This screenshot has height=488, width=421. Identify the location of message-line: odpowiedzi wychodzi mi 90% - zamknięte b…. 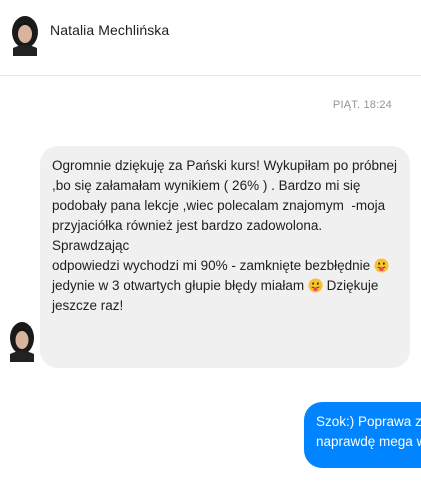
(213, 265).